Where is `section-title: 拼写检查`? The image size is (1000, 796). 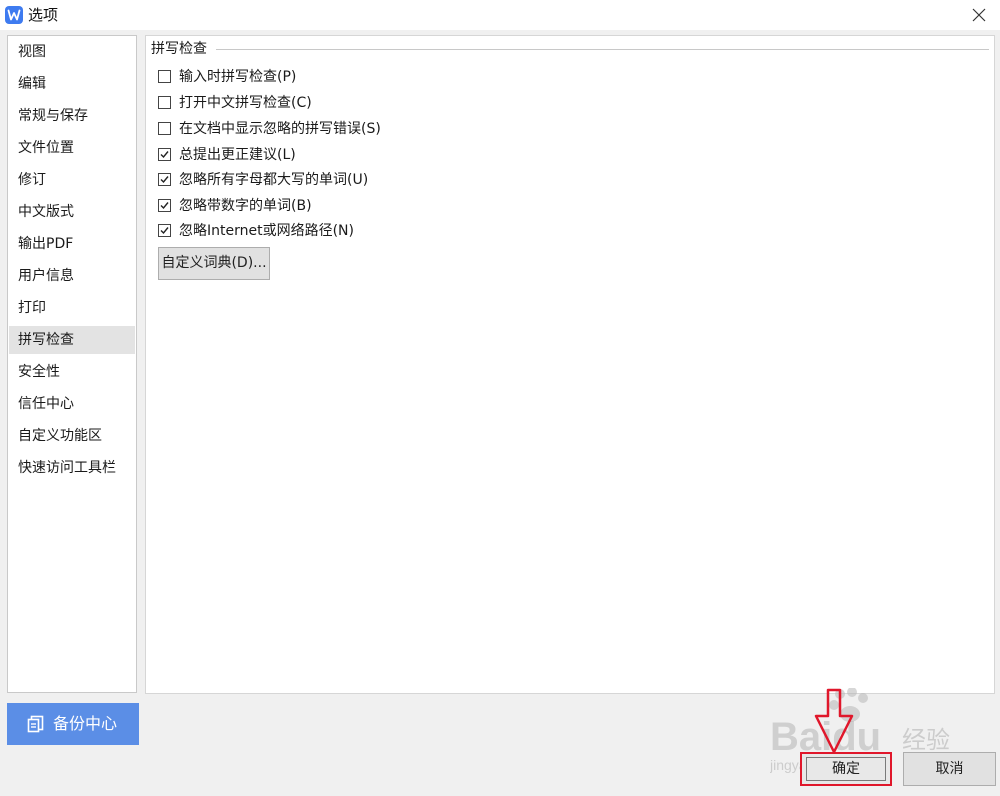
section-title: 拼写检查 is located at coordinates (182, 49).